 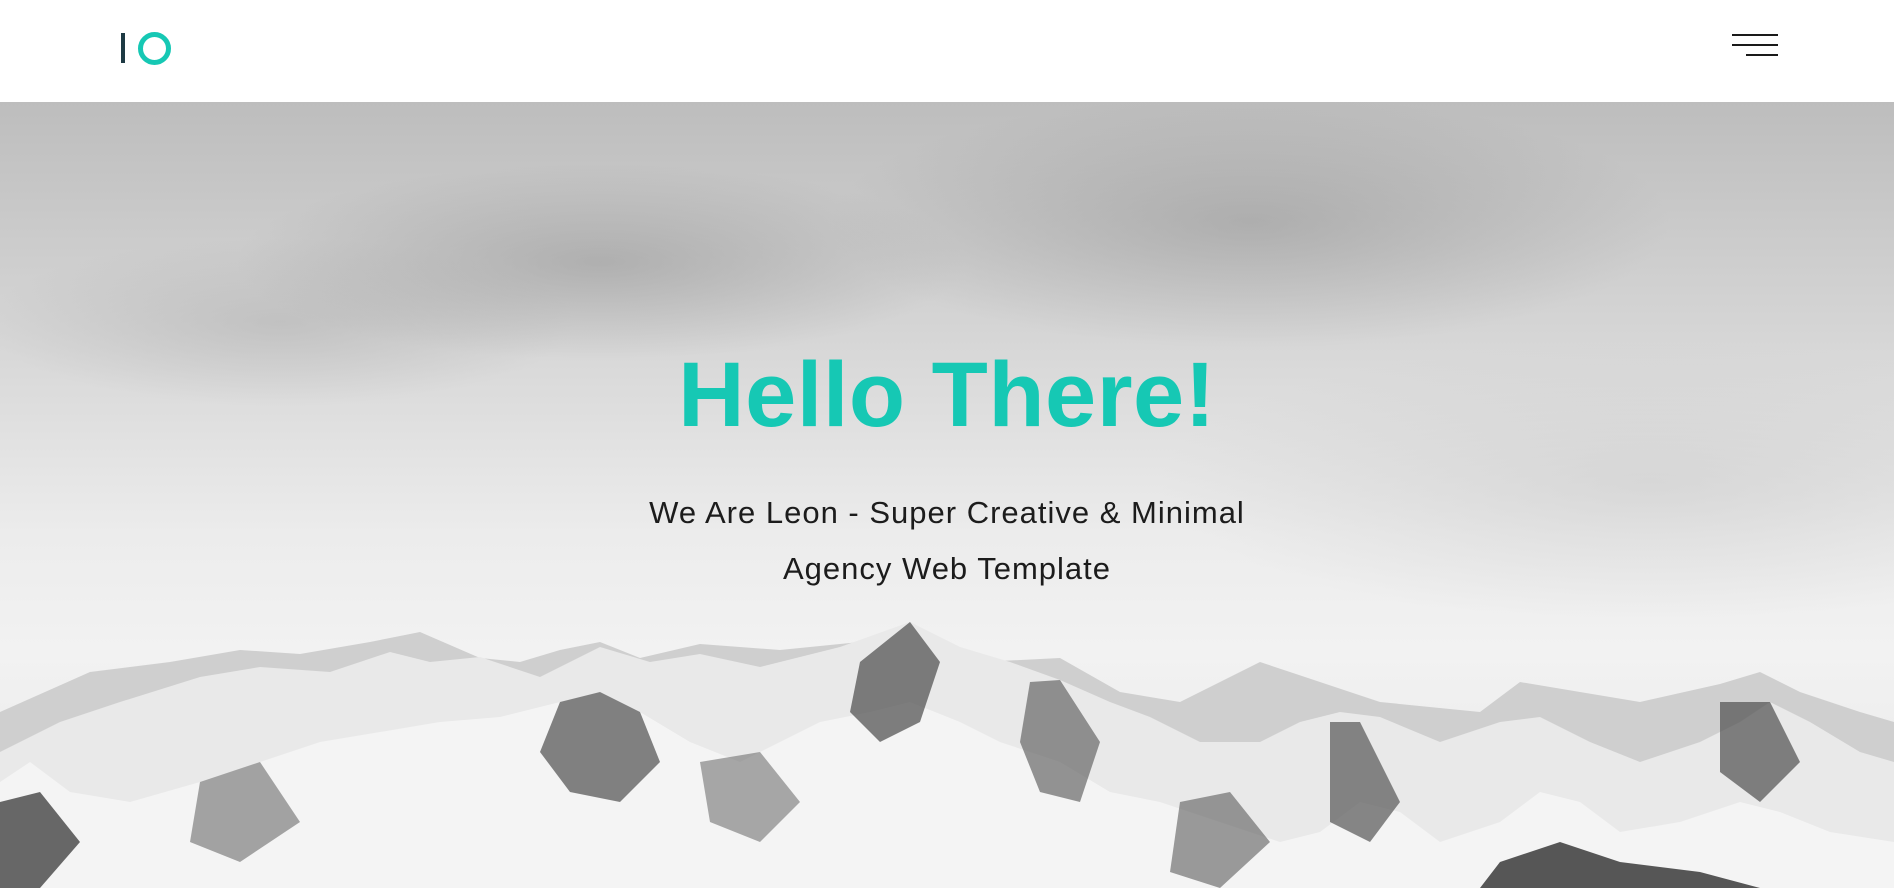 I want to click on hero-subtitle-line-2: Agency Web Template, so click(x=947, y=568).